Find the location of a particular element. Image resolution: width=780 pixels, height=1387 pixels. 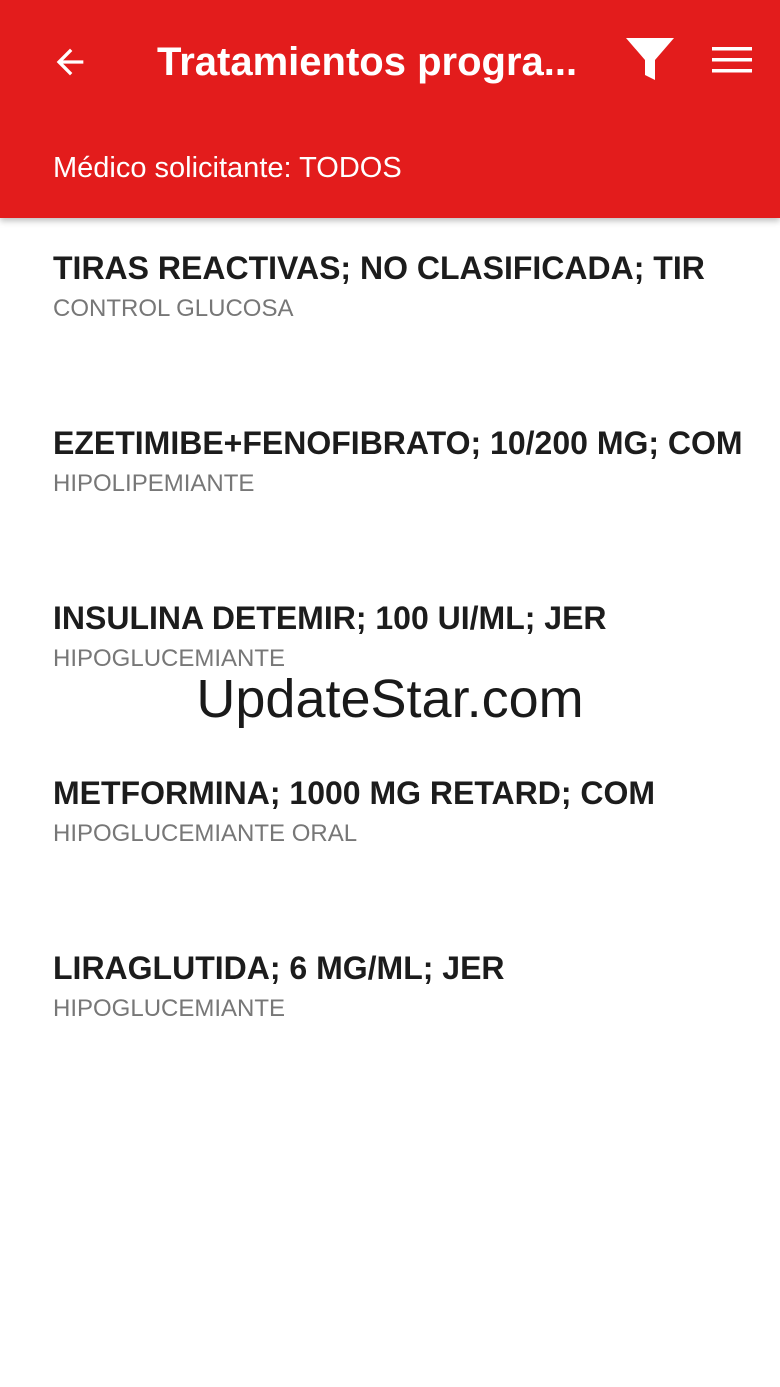

back-button is located at coordinates (70, 62).